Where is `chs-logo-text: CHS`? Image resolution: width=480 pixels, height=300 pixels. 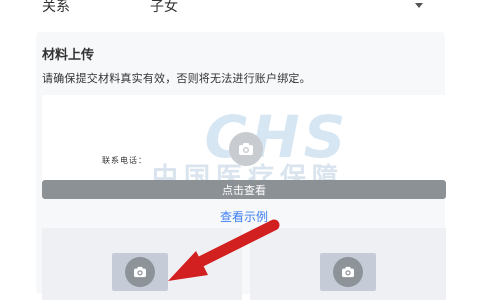 chs-logo-text: CHS is located at coordinates (277, 135).